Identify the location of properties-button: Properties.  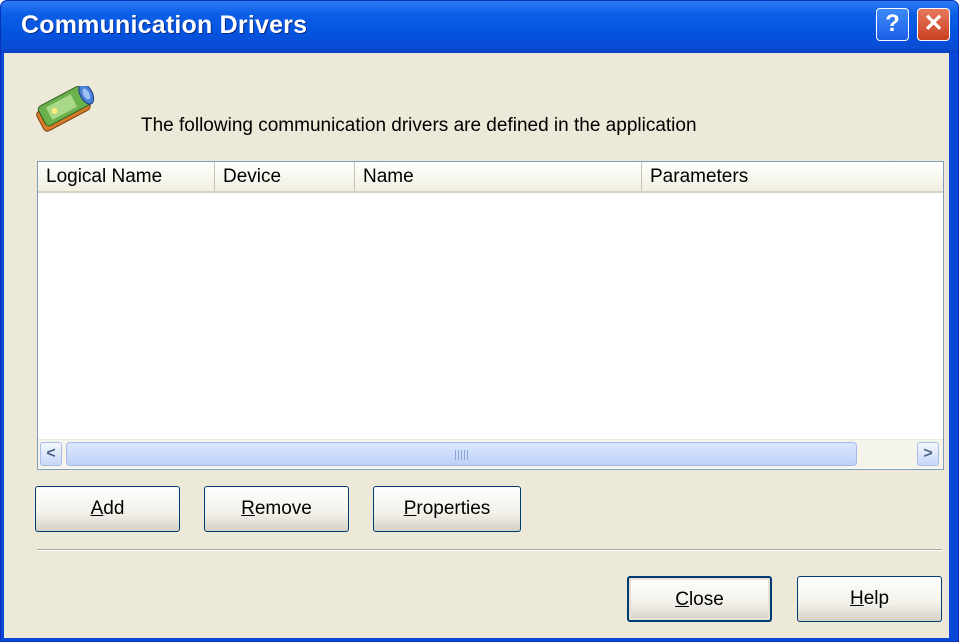
(447, 509).